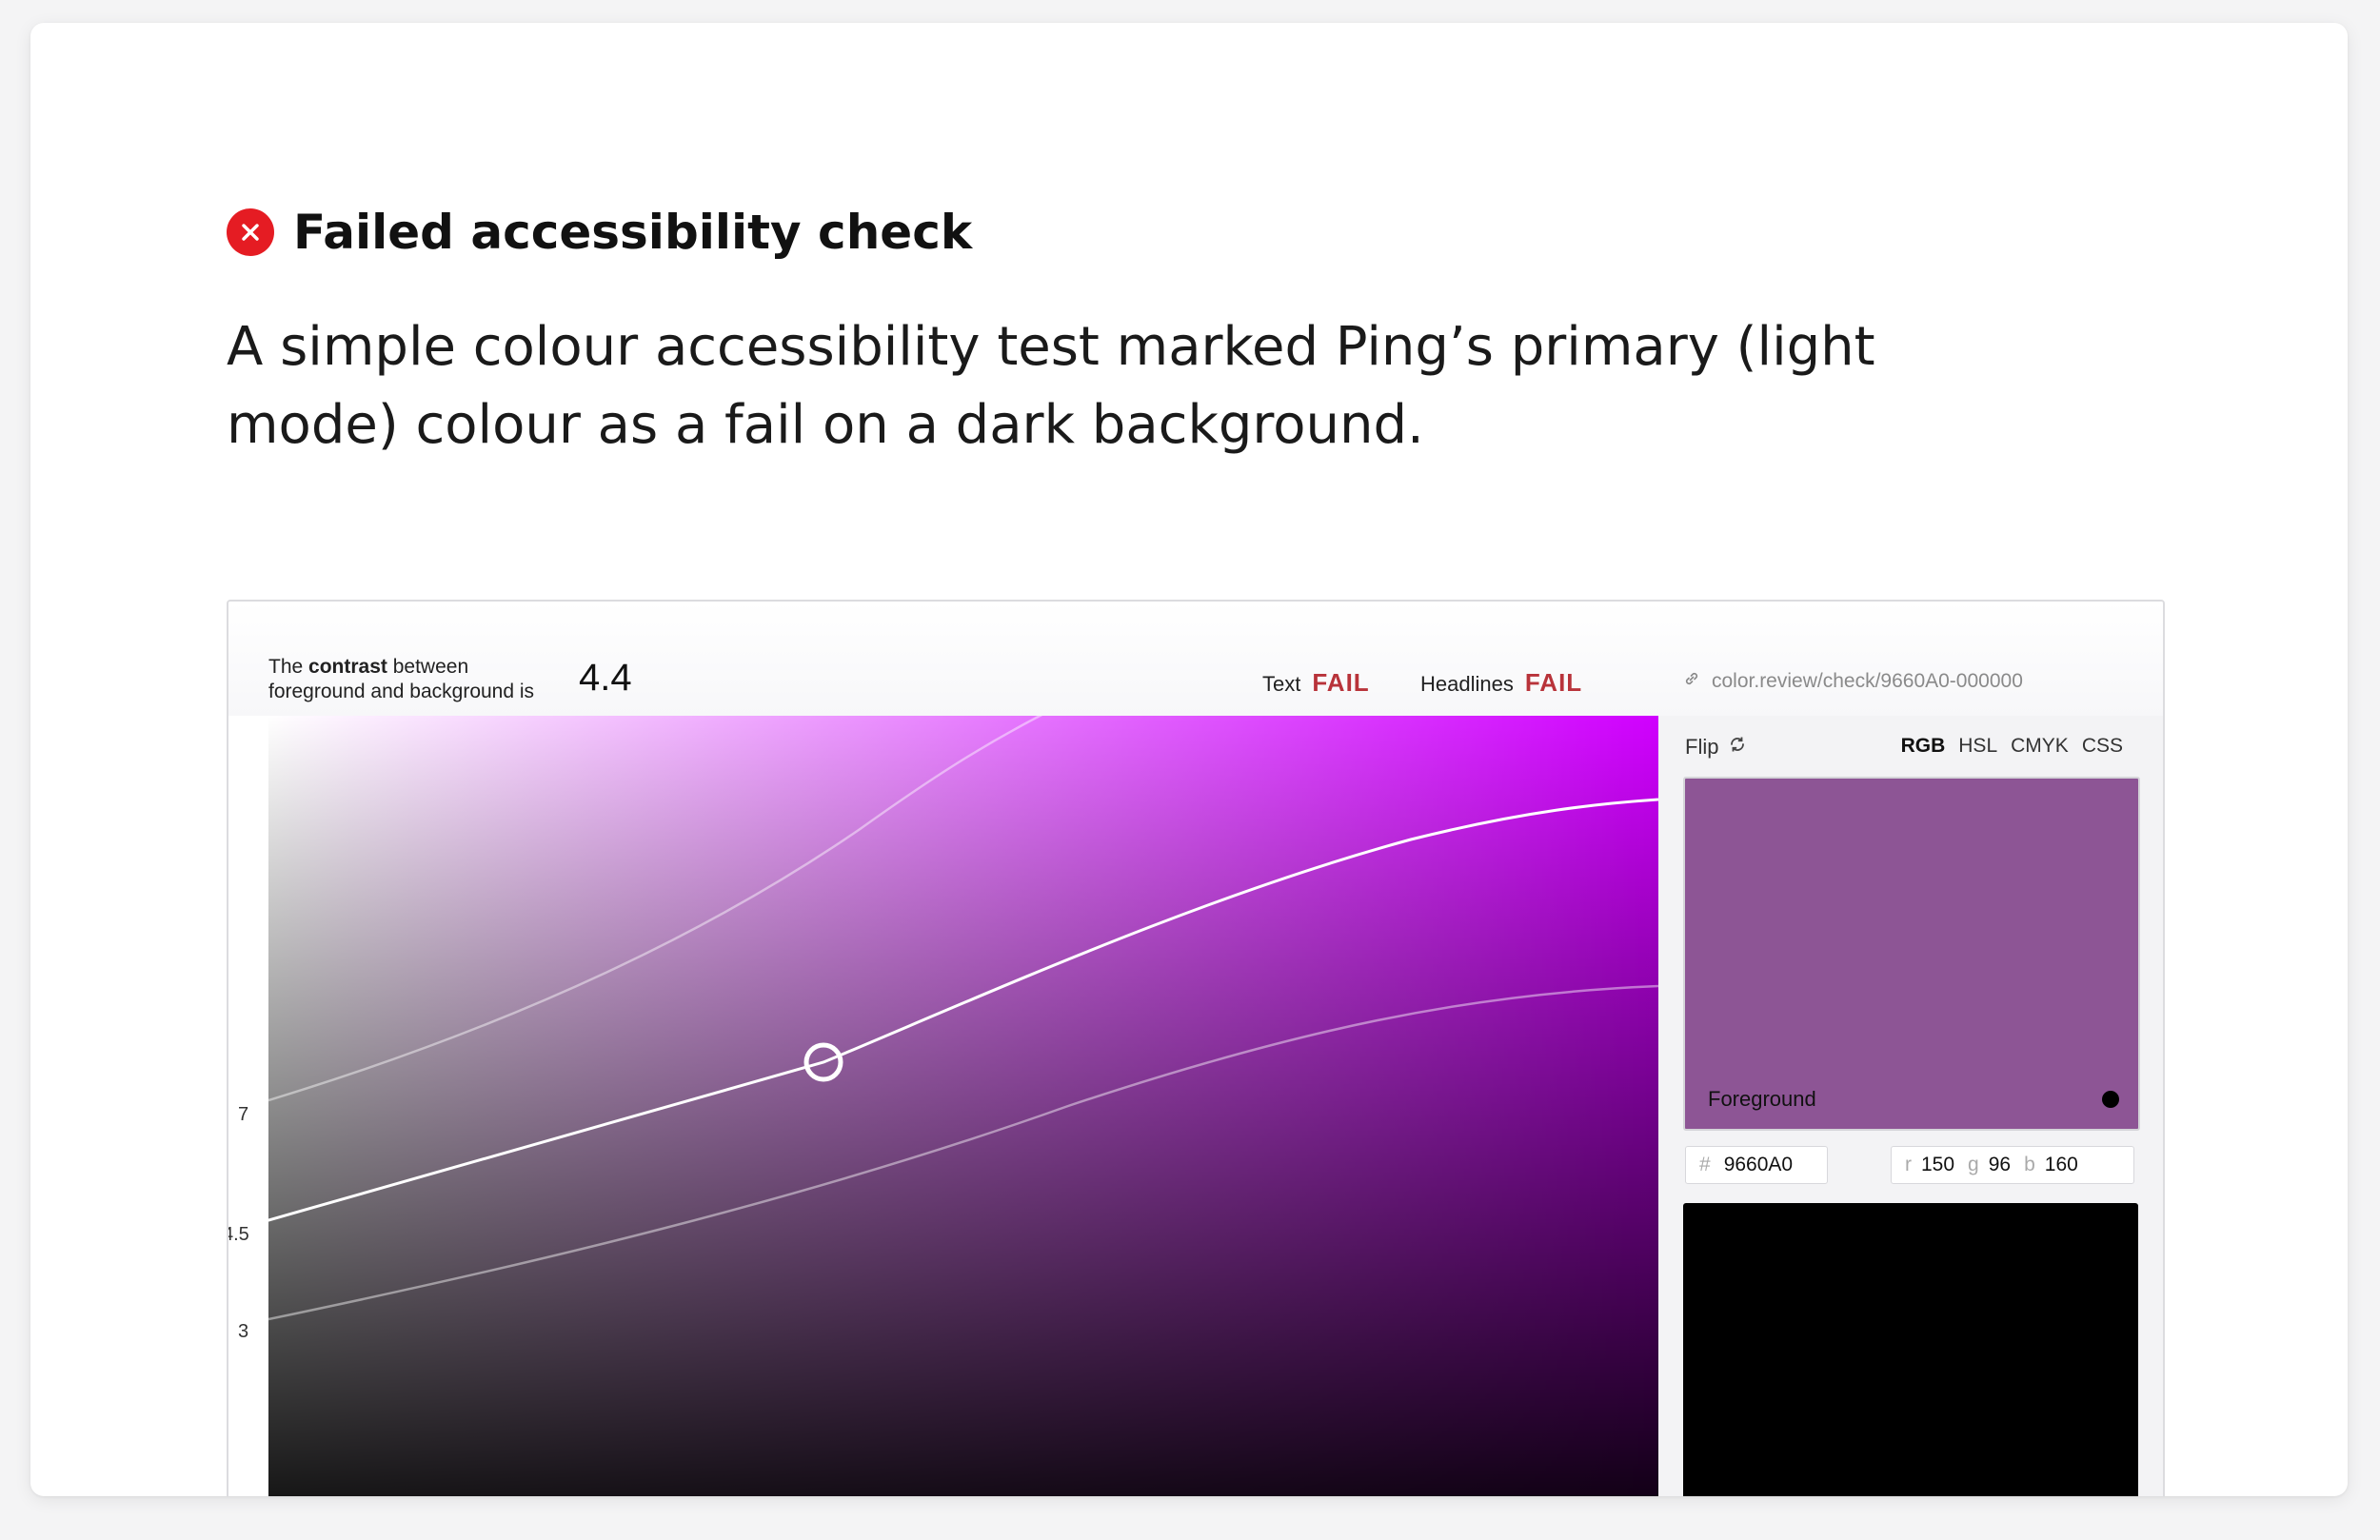  What do you see at coordinates (401, 691) in the screenshot?
I see `contrast-line2: foreground and background is` at bounding box center [401, 691].